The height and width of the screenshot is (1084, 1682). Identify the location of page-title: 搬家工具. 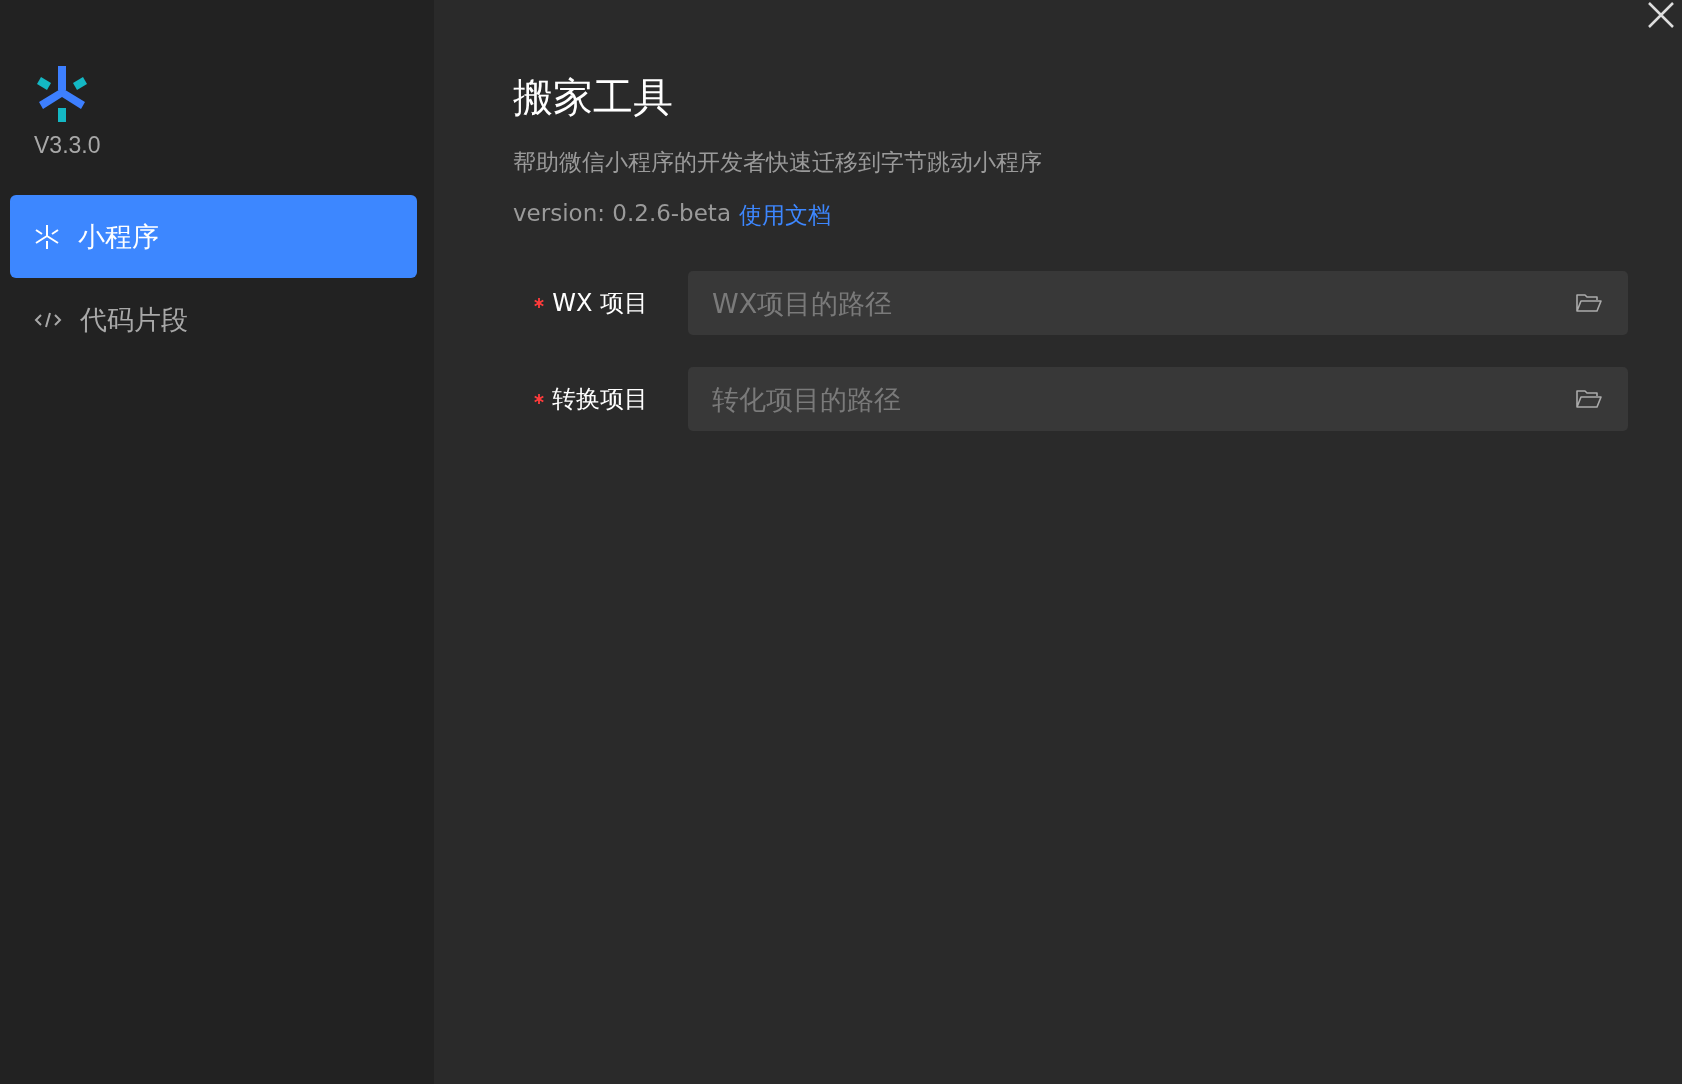
(593, 97).